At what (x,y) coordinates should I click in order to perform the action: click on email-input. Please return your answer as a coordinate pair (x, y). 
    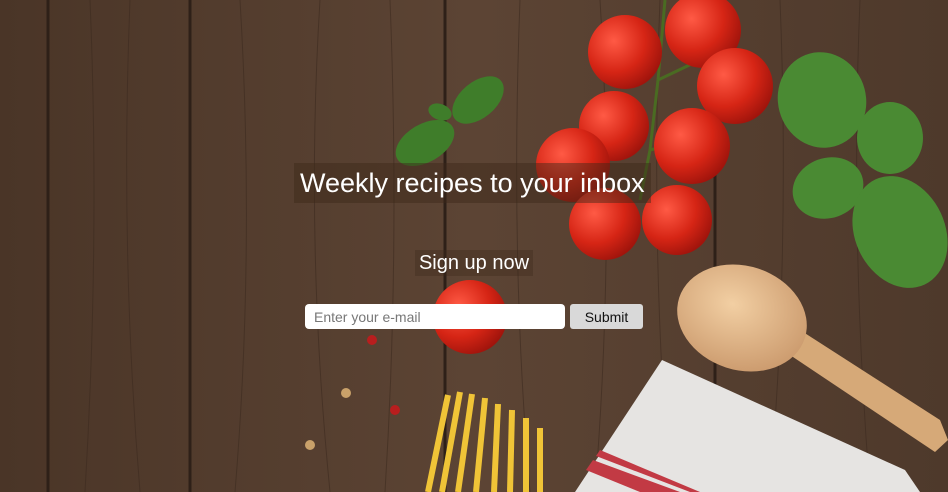
    Looking at the image, I should click on (435, 316).